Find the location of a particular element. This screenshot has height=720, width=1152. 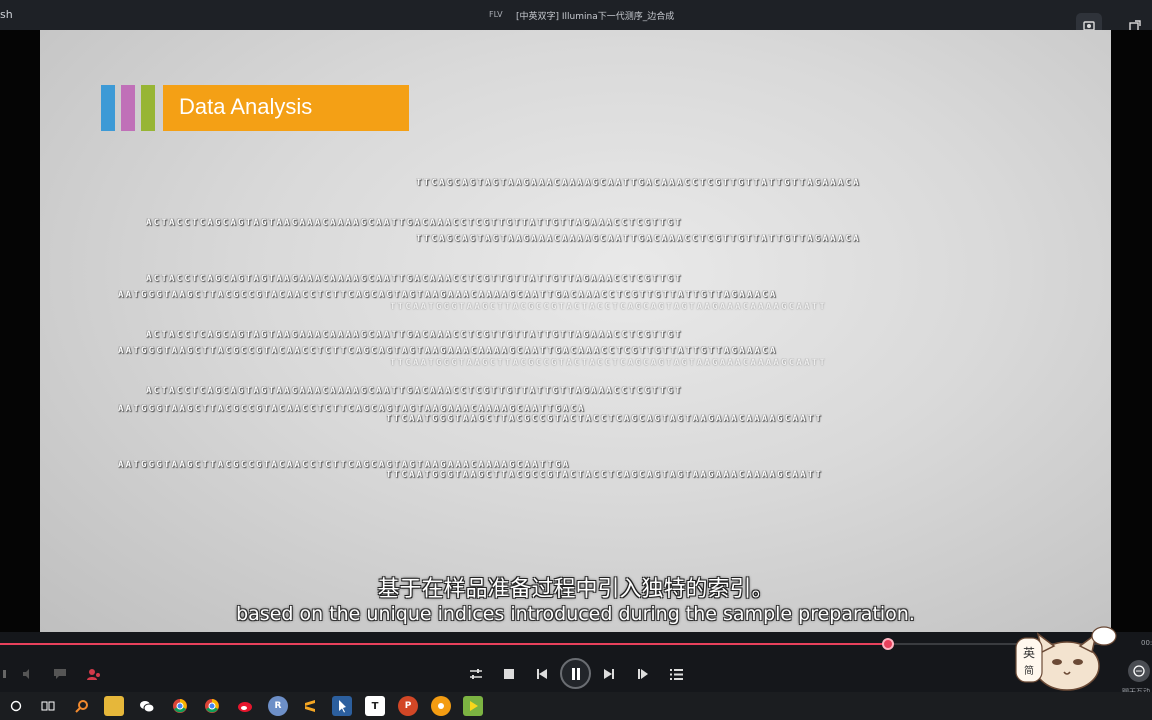

user-button is located at coordinates (93, 674).